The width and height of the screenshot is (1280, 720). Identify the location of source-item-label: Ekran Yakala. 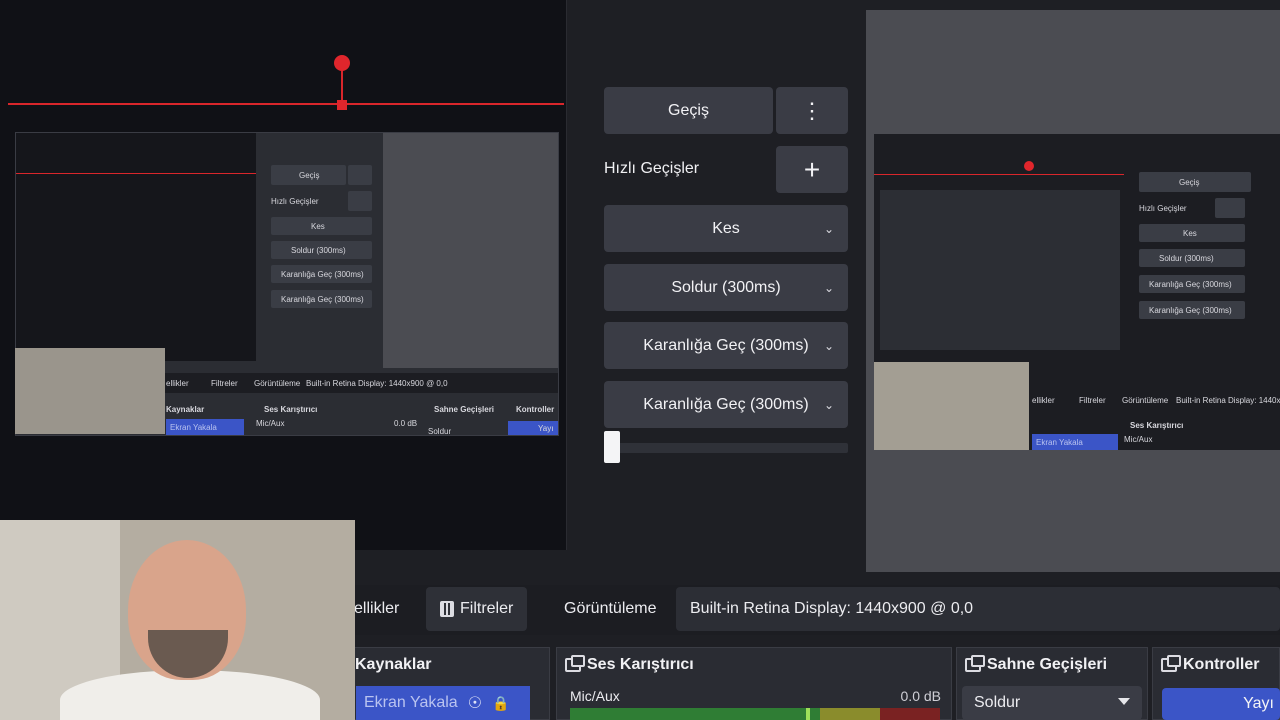
(411, 702).